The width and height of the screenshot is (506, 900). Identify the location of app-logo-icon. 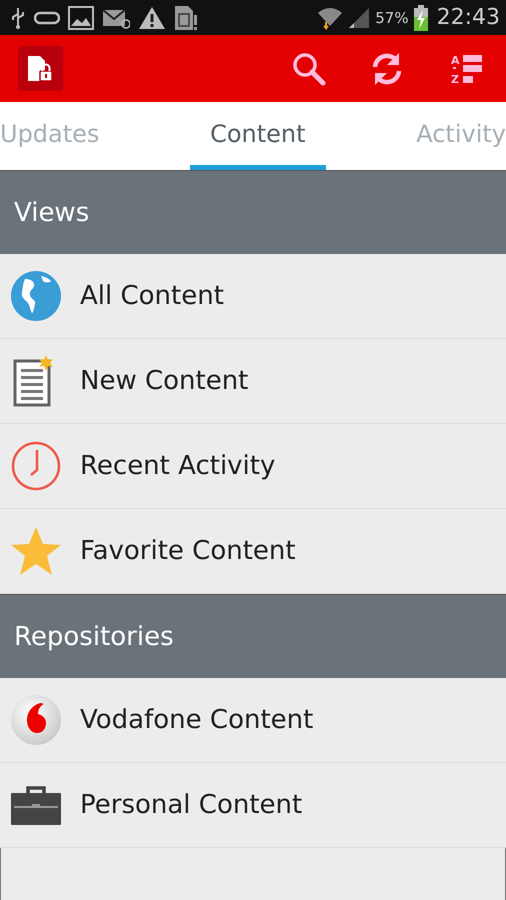
(40, 68).